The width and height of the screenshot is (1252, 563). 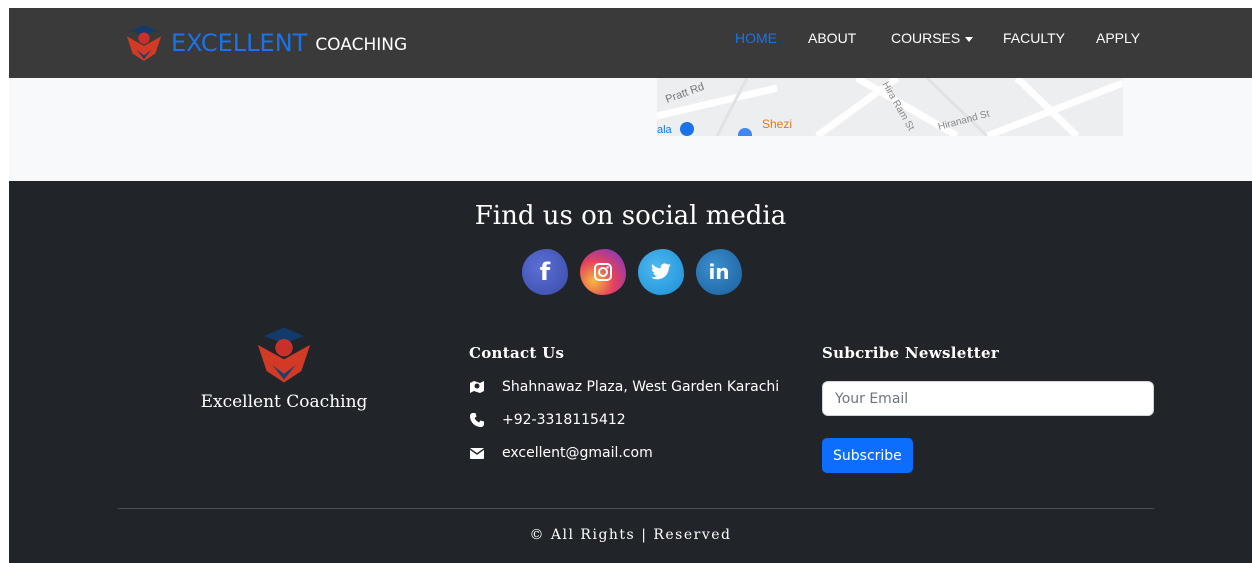 I want to click on phone-text: +92-3318115412, so click(x=564, y=420).